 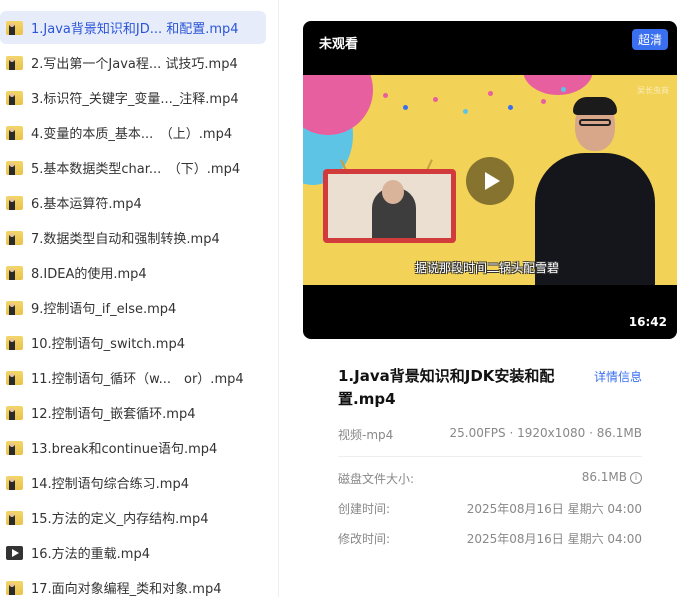 I want to click on file-list-item: 7.数据类型自动和强制转换.mp4, so click(x=133, y=237).